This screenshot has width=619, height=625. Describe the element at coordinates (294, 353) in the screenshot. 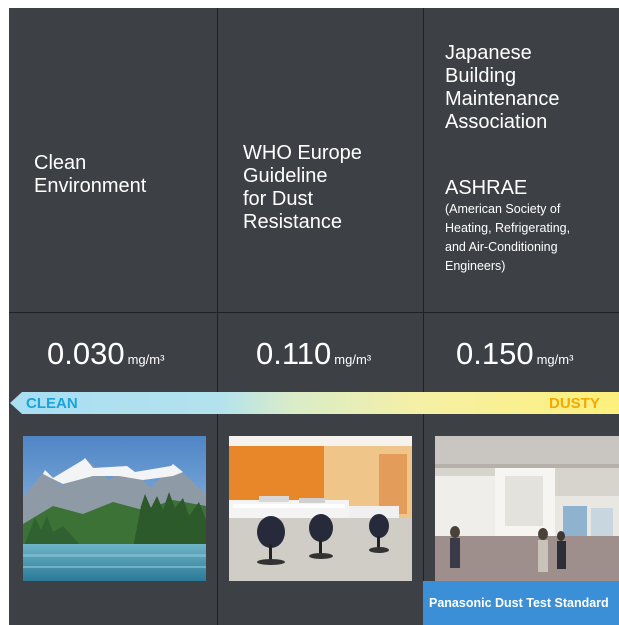

I see `value-number: 0.110` at that location.